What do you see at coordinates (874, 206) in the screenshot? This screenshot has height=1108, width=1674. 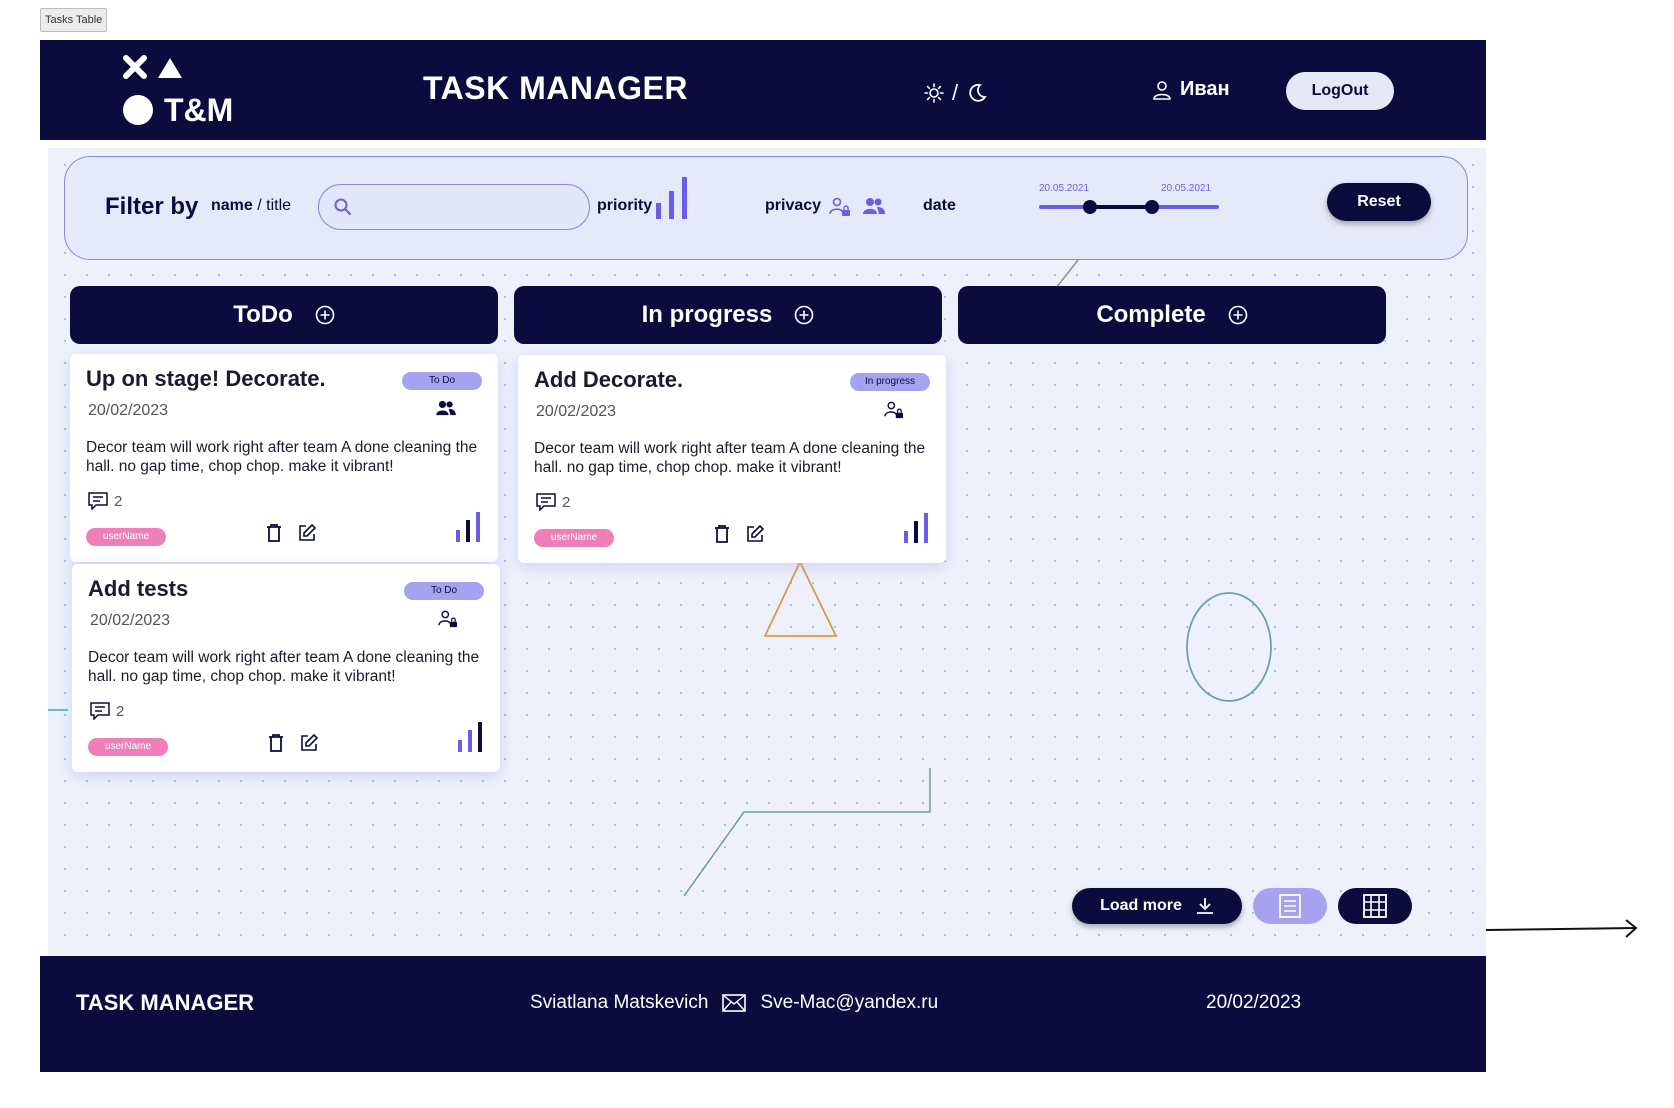 I see `group-filter-icon` at bounding box center [874, 206].